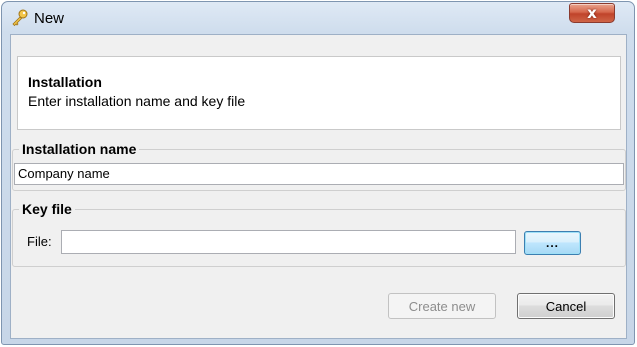 This screenshot has width=637, height=347. Describe the element at coordinates (49, 18) in the screenshot. I see `window-title: New` at that location.